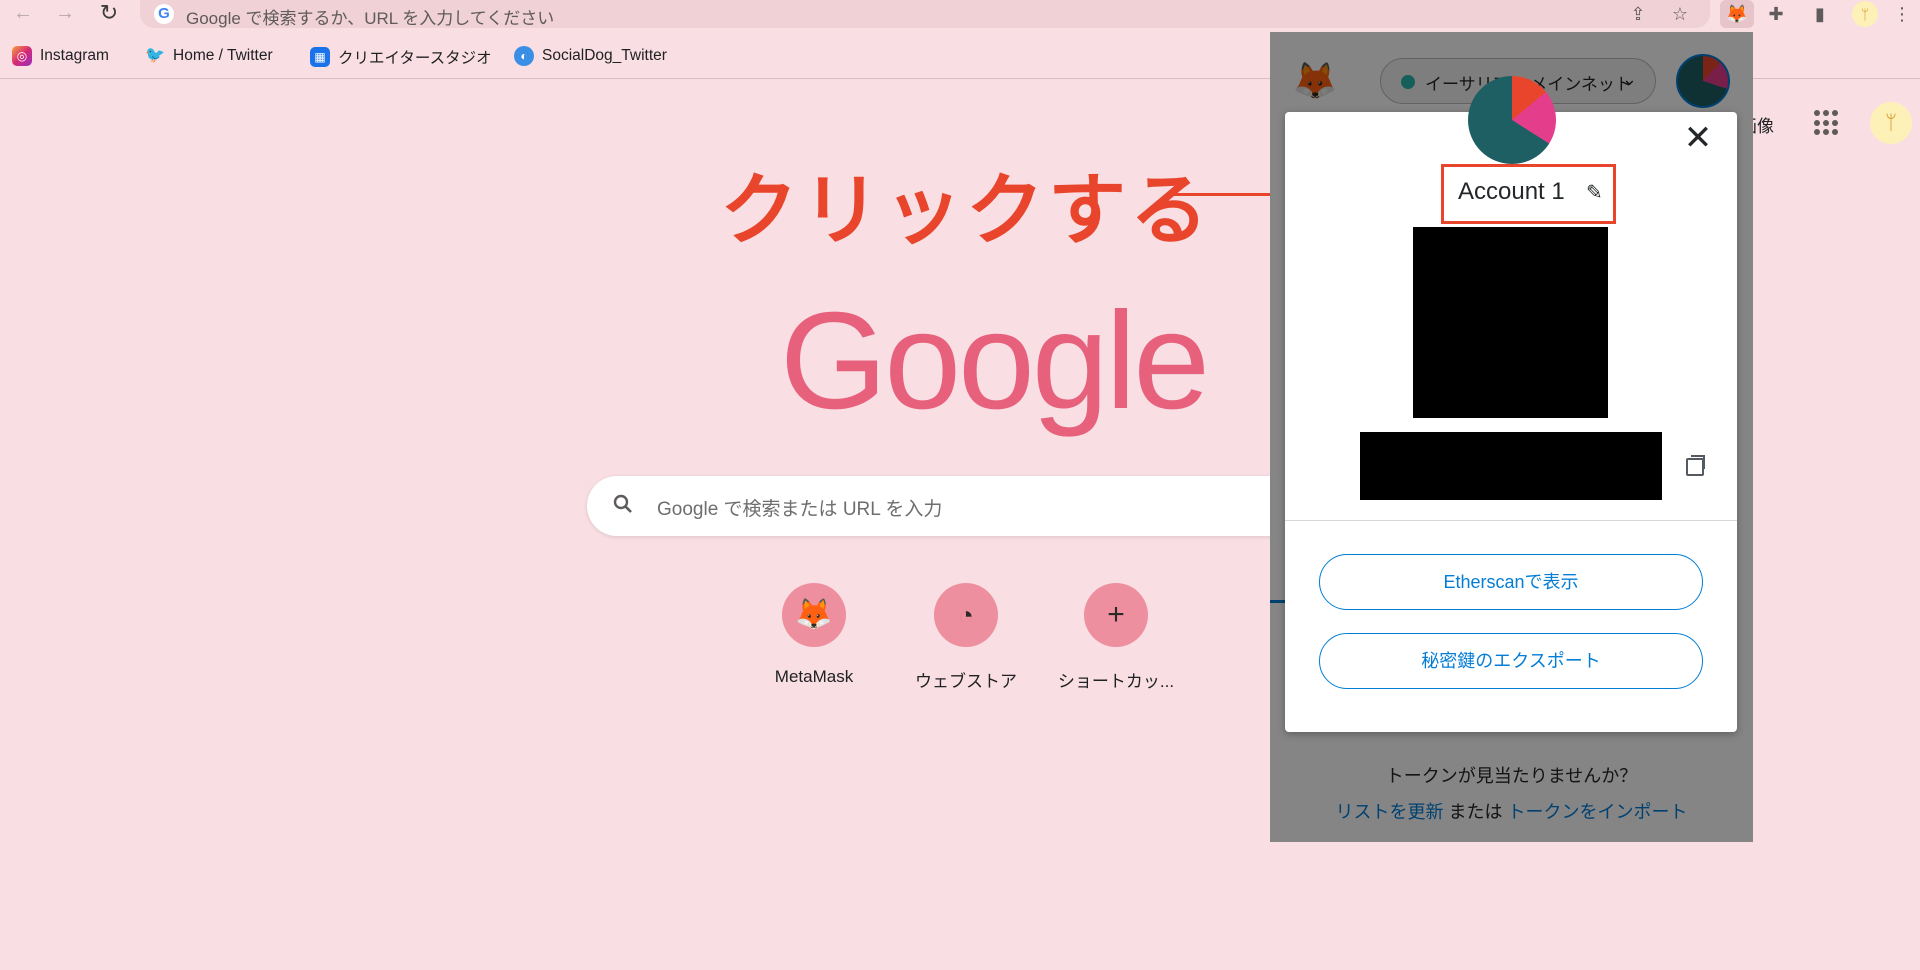 The image size is (1920, 970). I want to click on twitter-bird-icon: 🐦, so click(155, 55).